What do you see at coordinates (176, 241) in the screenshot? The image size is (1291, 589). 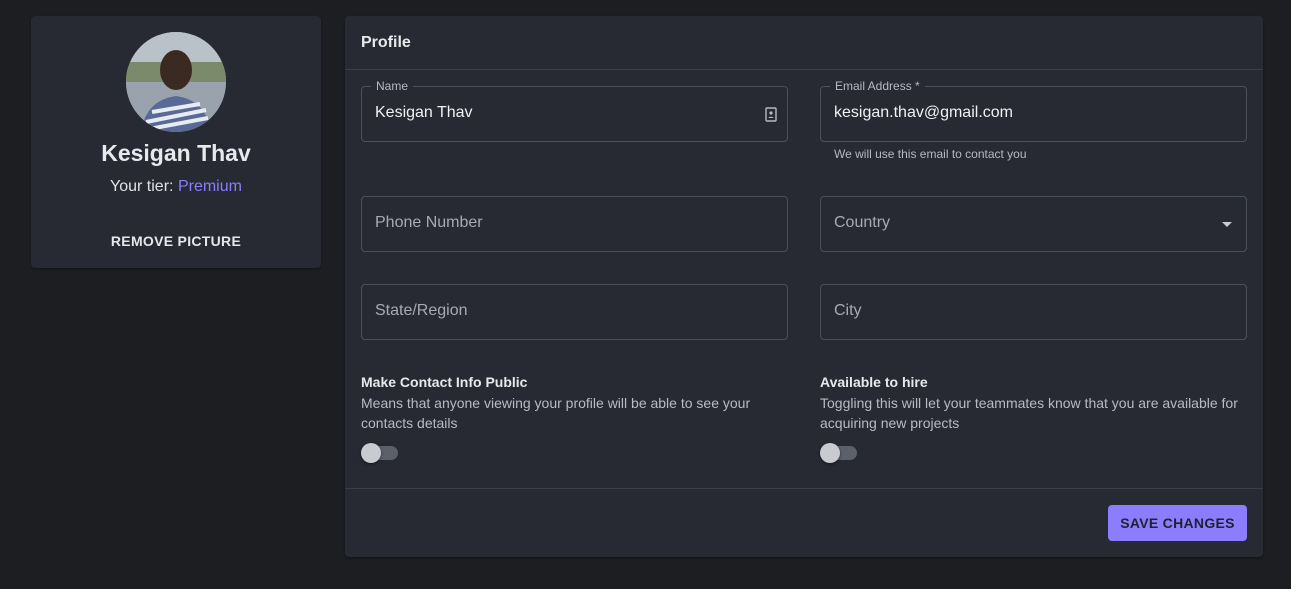 I see `remove-picture-button: REMOVE PICTURE` at bounding box center [176, 241].